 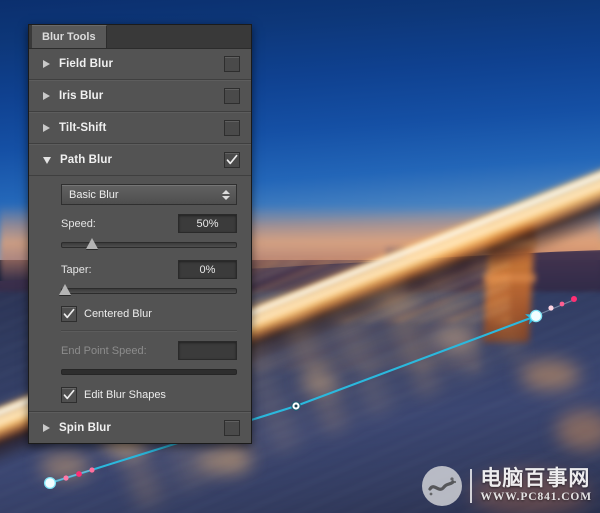 I want to click on watermark: 电脑百事网 WWW.PC841.COM, so click(x=507, y=486).